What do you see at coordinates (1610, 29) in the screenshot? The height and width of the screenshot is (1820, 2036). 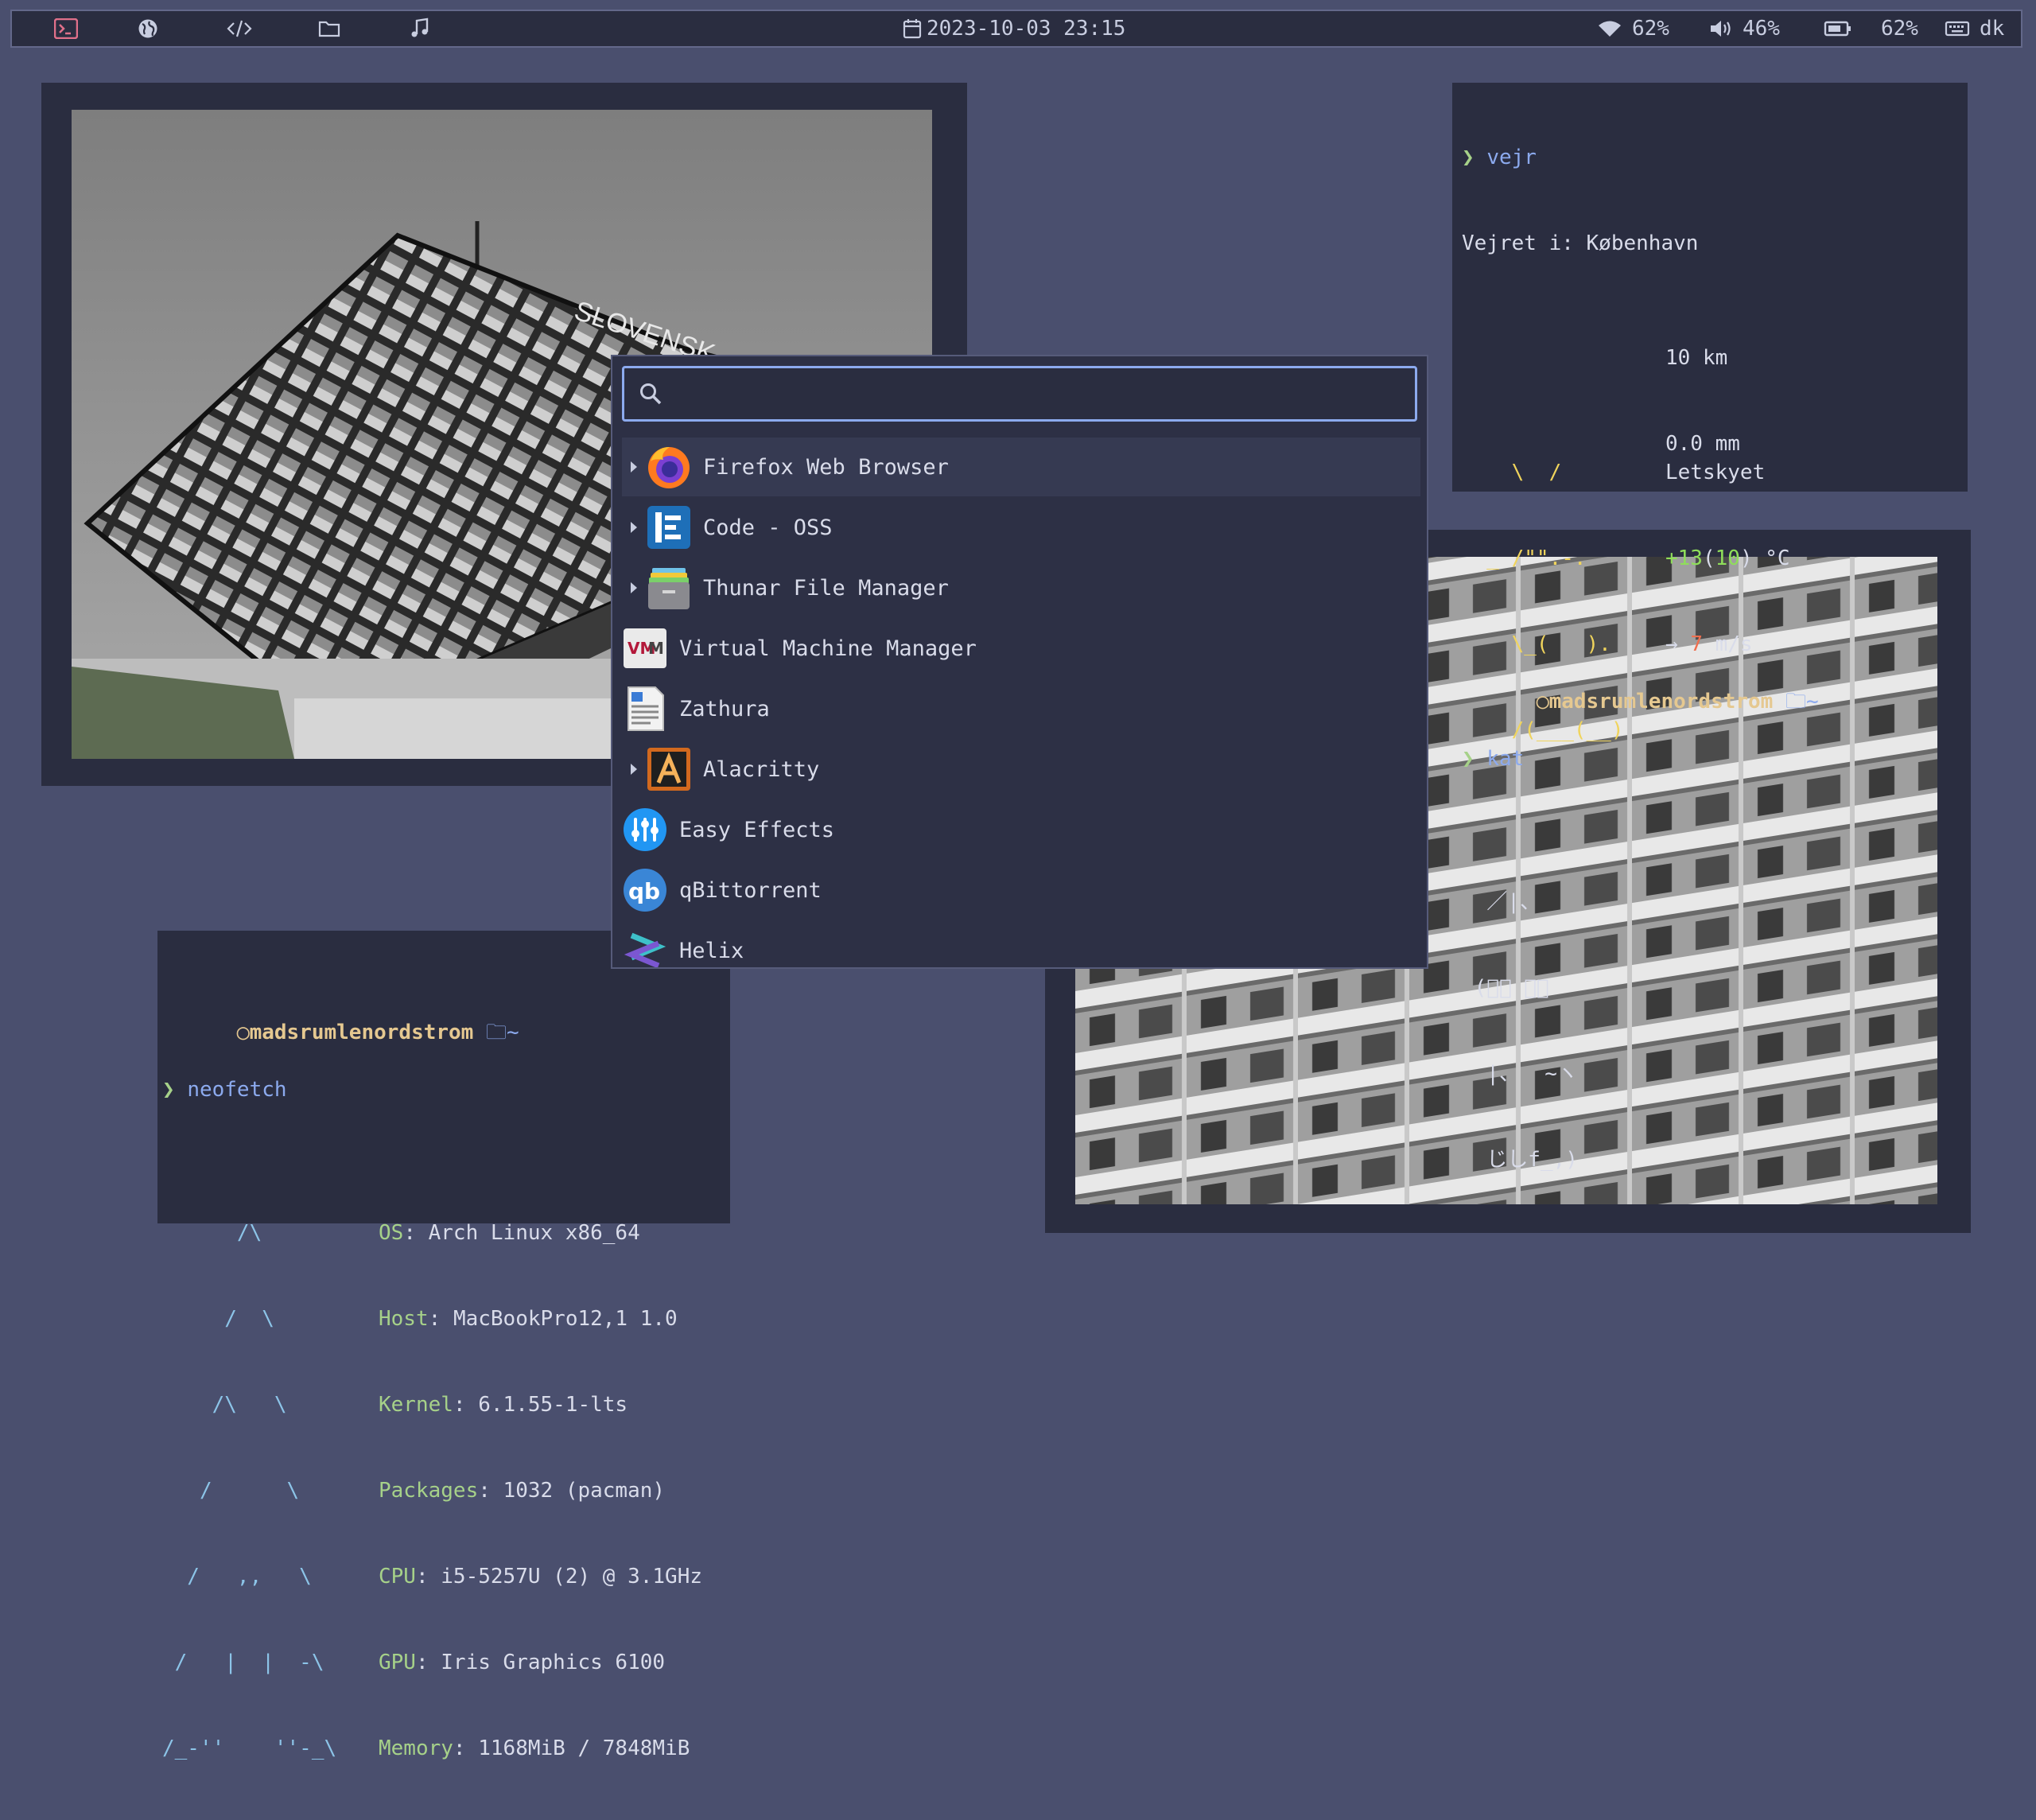 I see `wifi-icon` at bounding box center [1610, 29].